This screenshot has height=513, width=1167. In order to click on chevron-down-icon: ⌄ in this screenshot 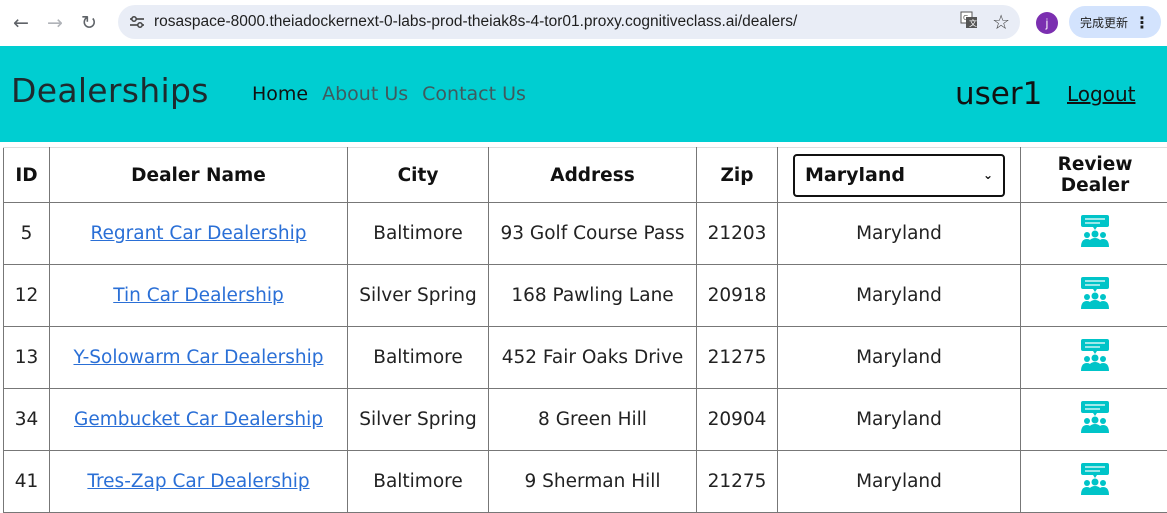, I will do `click(988, 175)`.